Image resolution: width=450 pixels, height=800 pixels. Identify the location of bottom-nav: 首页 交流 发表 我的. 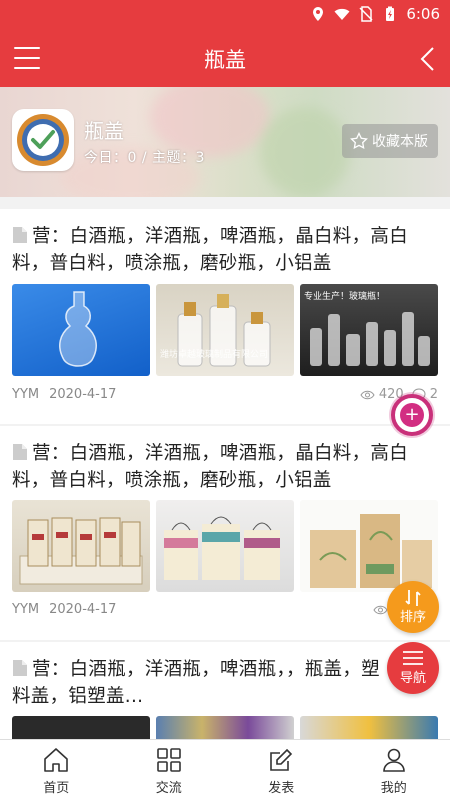
(225, 769).